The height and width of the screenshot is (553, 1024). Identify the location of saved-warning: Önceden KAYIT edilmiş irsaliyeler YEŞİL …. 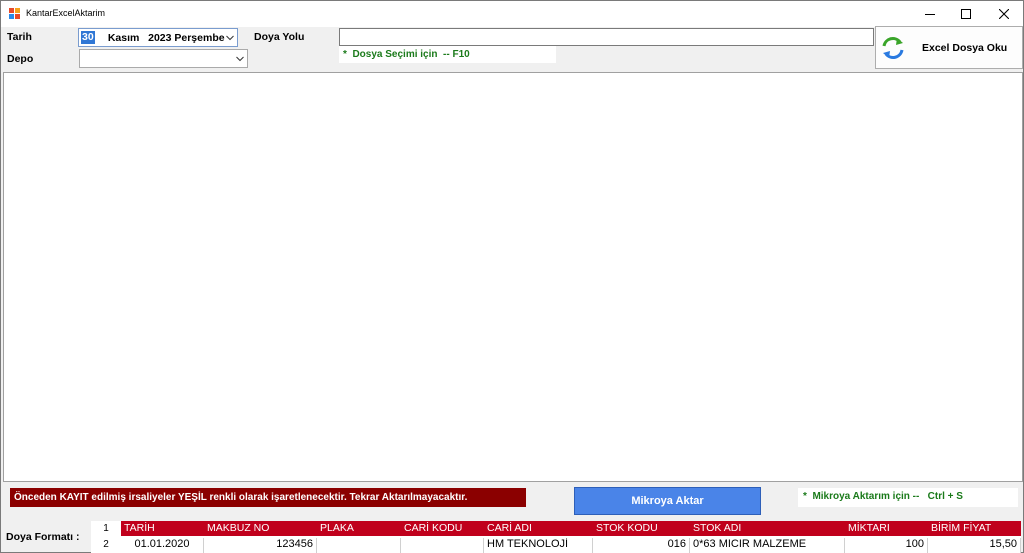
(268, 497).